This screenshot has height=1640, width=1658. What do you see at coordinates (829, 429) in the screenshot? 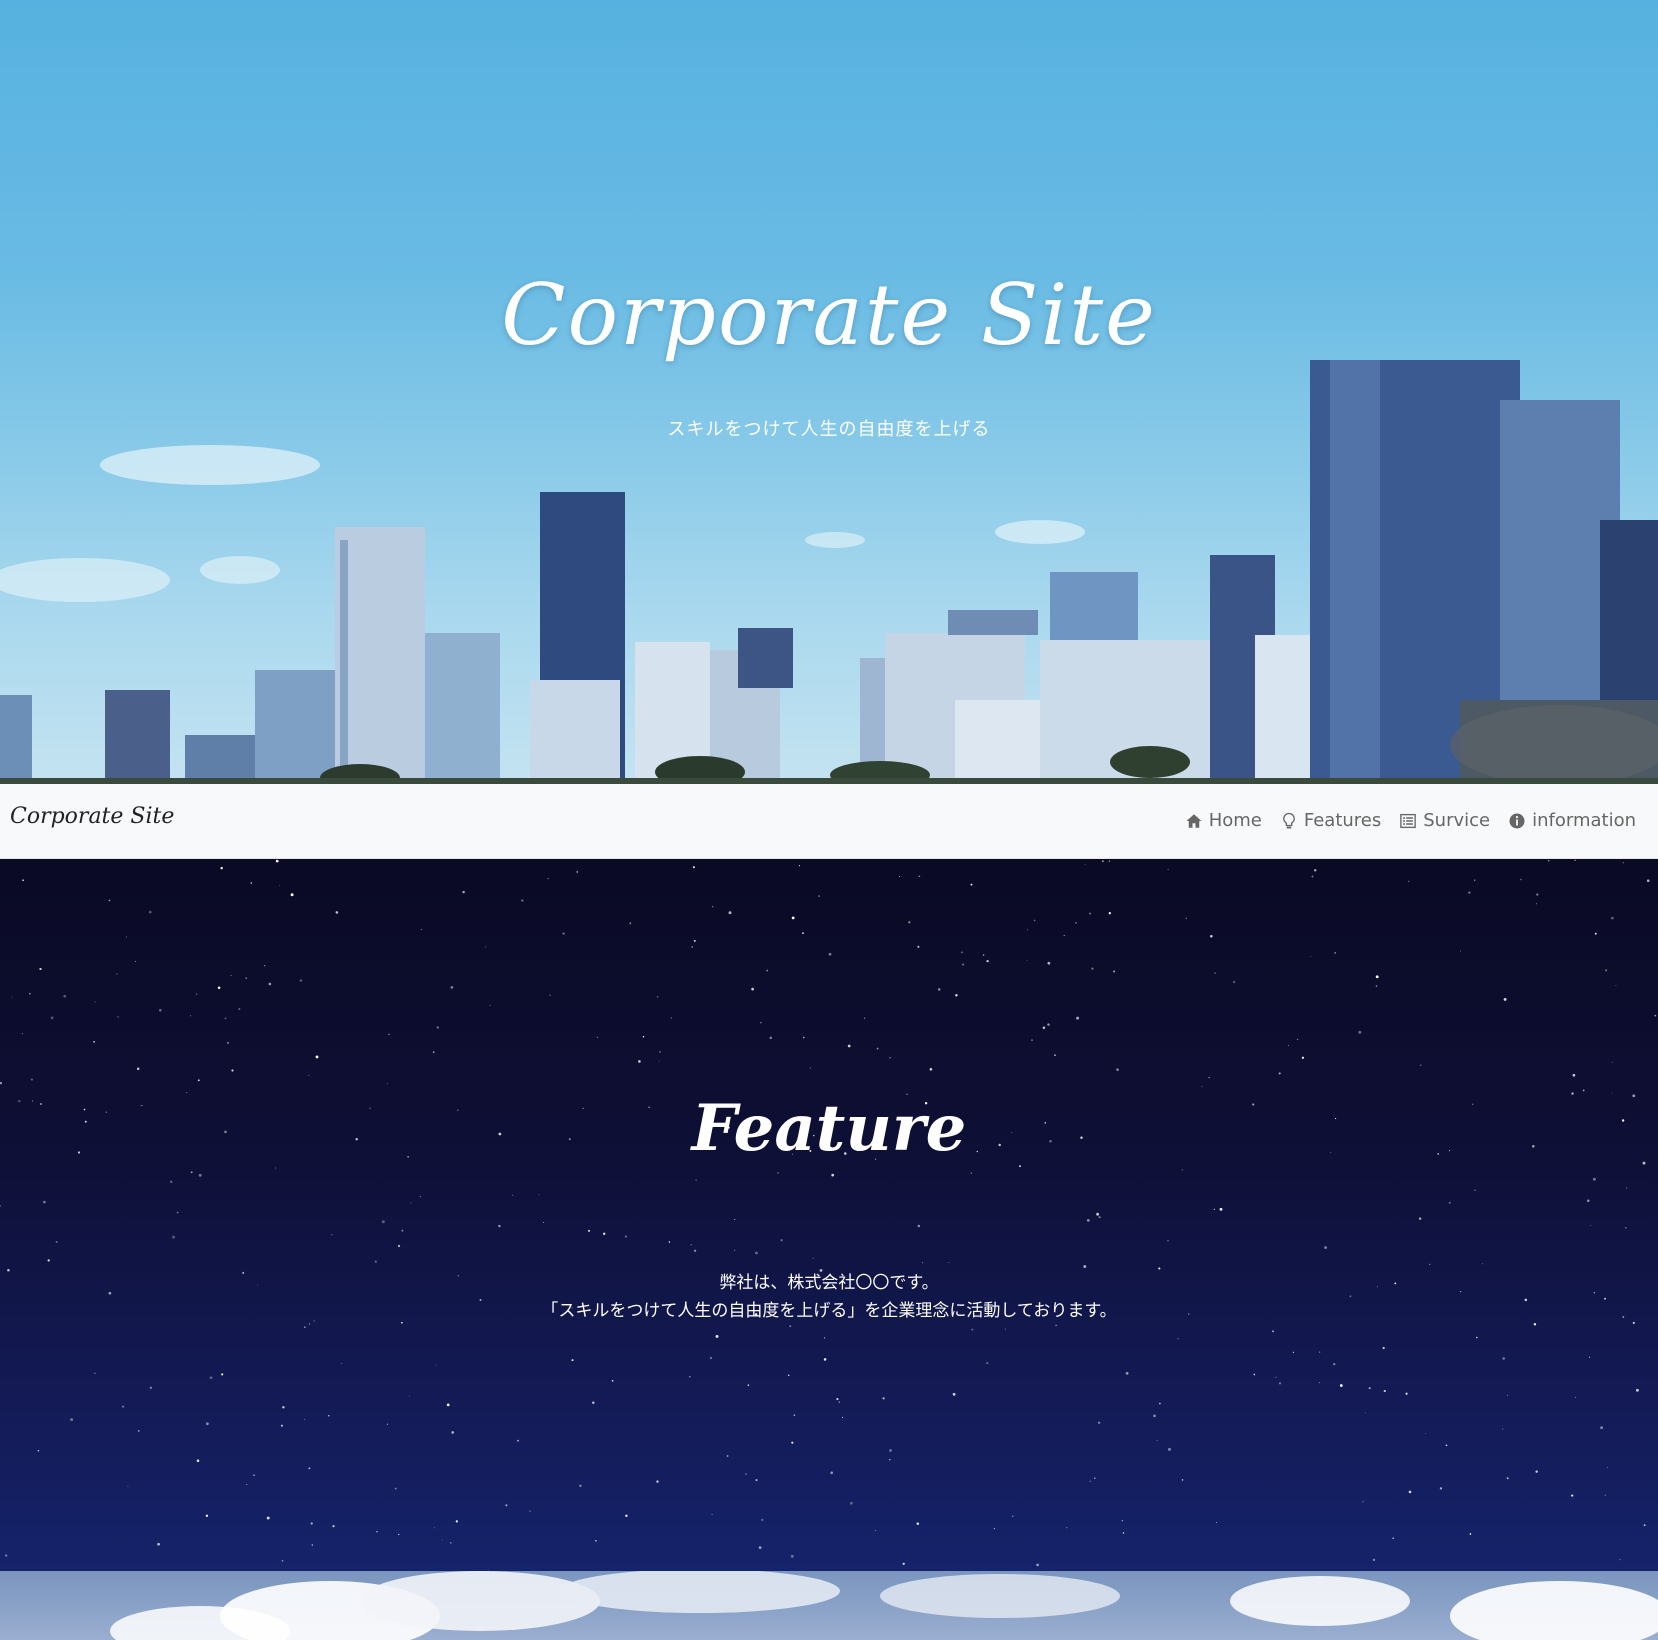
I see `hero-subtitle: スキルをつけて人生の自由度を上げる` at bounding box center [829, 429].